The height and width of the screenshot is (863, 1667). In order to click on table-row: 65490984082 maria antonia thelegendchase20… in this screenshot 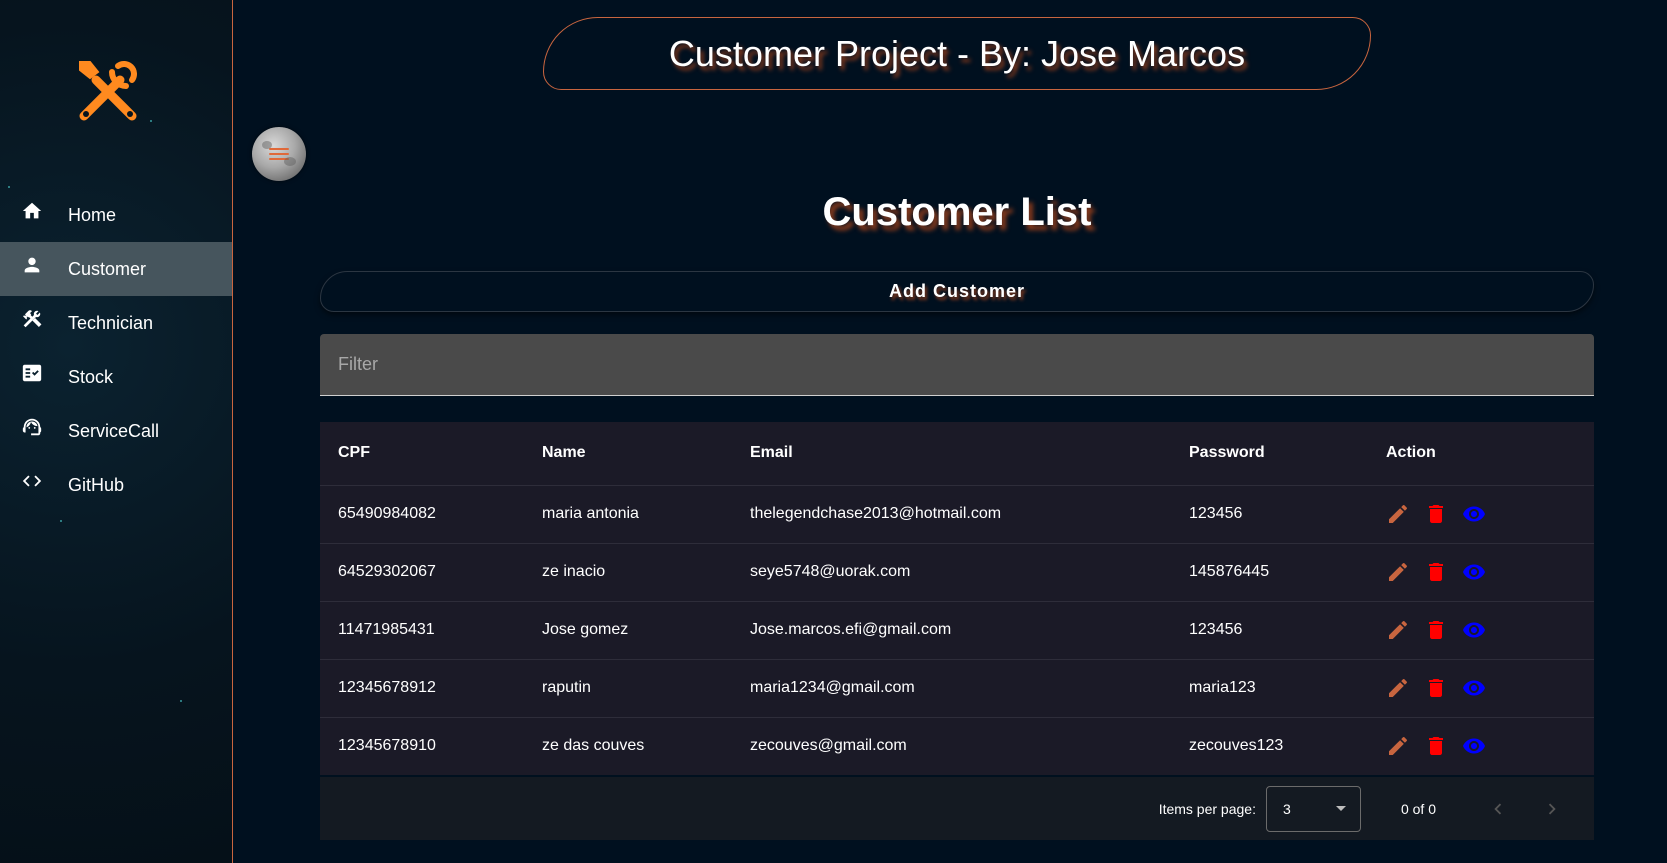, I will do `click(957, 513)`.